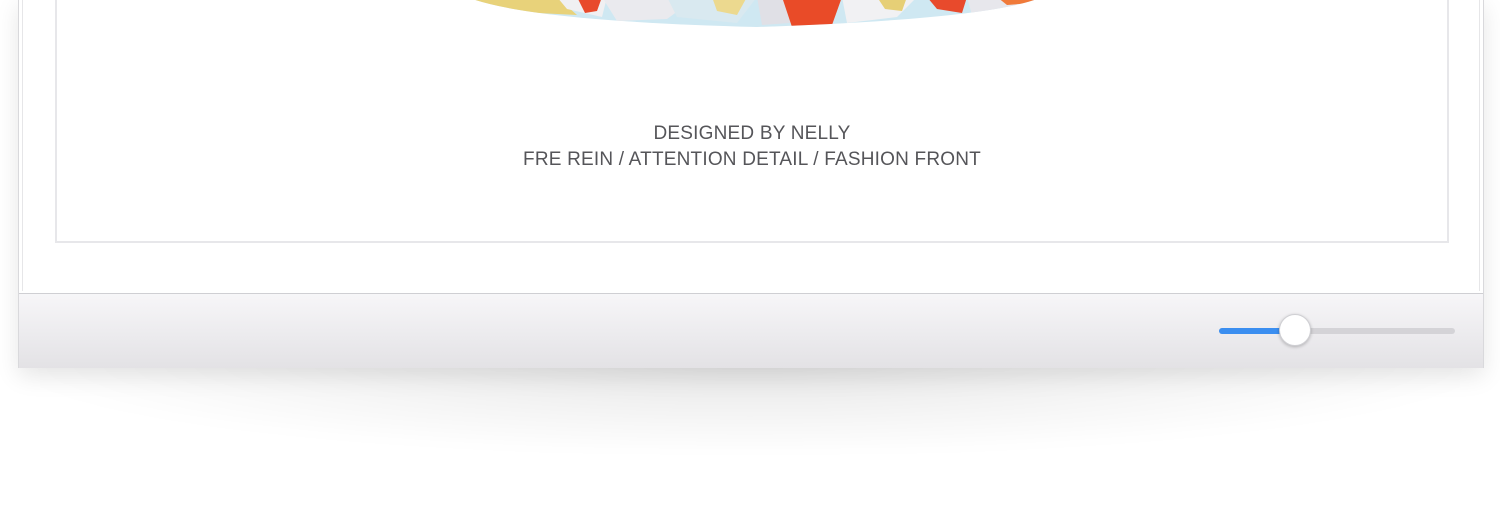 This screenshot has height=525, width=1500. What do you see at coordinates (752, 133) in the screenshot?
I see `artwork-caption-title: DESIGNED BY NELLY` at bounding box center [752, 133].